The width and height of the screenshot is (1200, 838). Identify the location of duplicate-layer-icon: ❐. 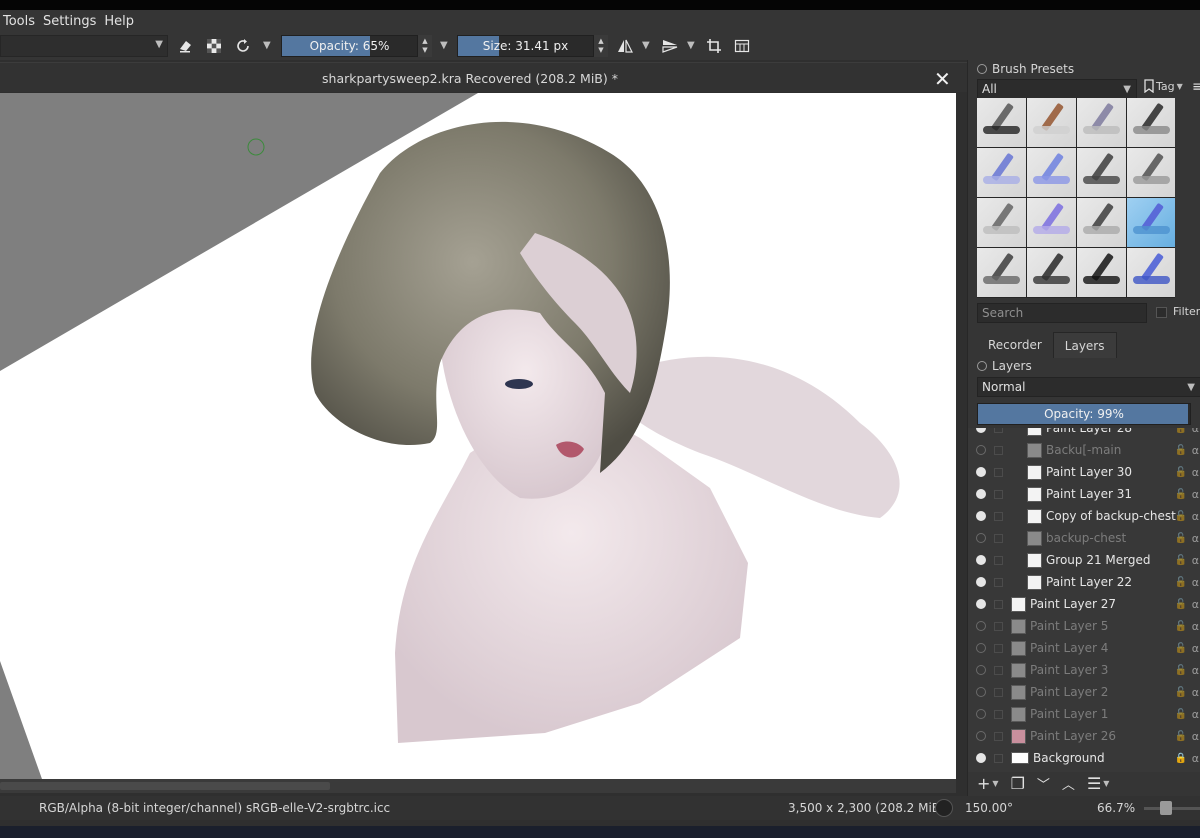
(1018, 783).